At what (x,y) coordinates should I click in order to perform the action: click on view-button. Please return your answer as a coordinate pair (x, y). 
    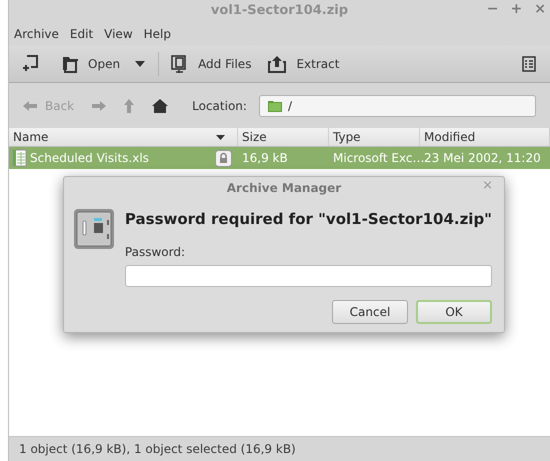
    Looking at the image, I should click on (529, 64).